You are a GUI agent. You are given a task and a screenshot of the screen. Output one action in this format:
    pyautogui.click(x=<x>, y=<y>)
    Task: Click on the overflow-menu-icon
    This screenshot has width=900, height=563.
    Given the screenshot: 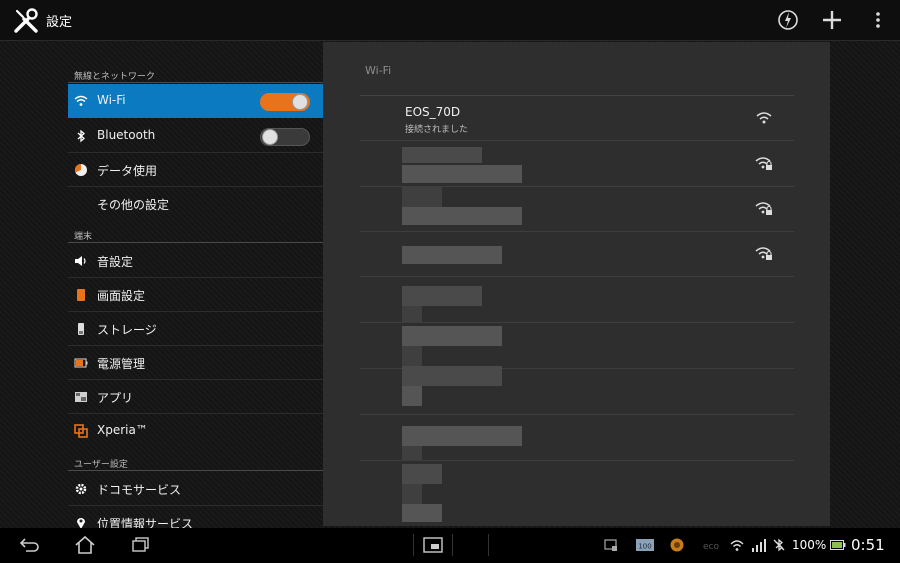 What is the action you would take?
    pyautogui.click(x=878, y=20)
    